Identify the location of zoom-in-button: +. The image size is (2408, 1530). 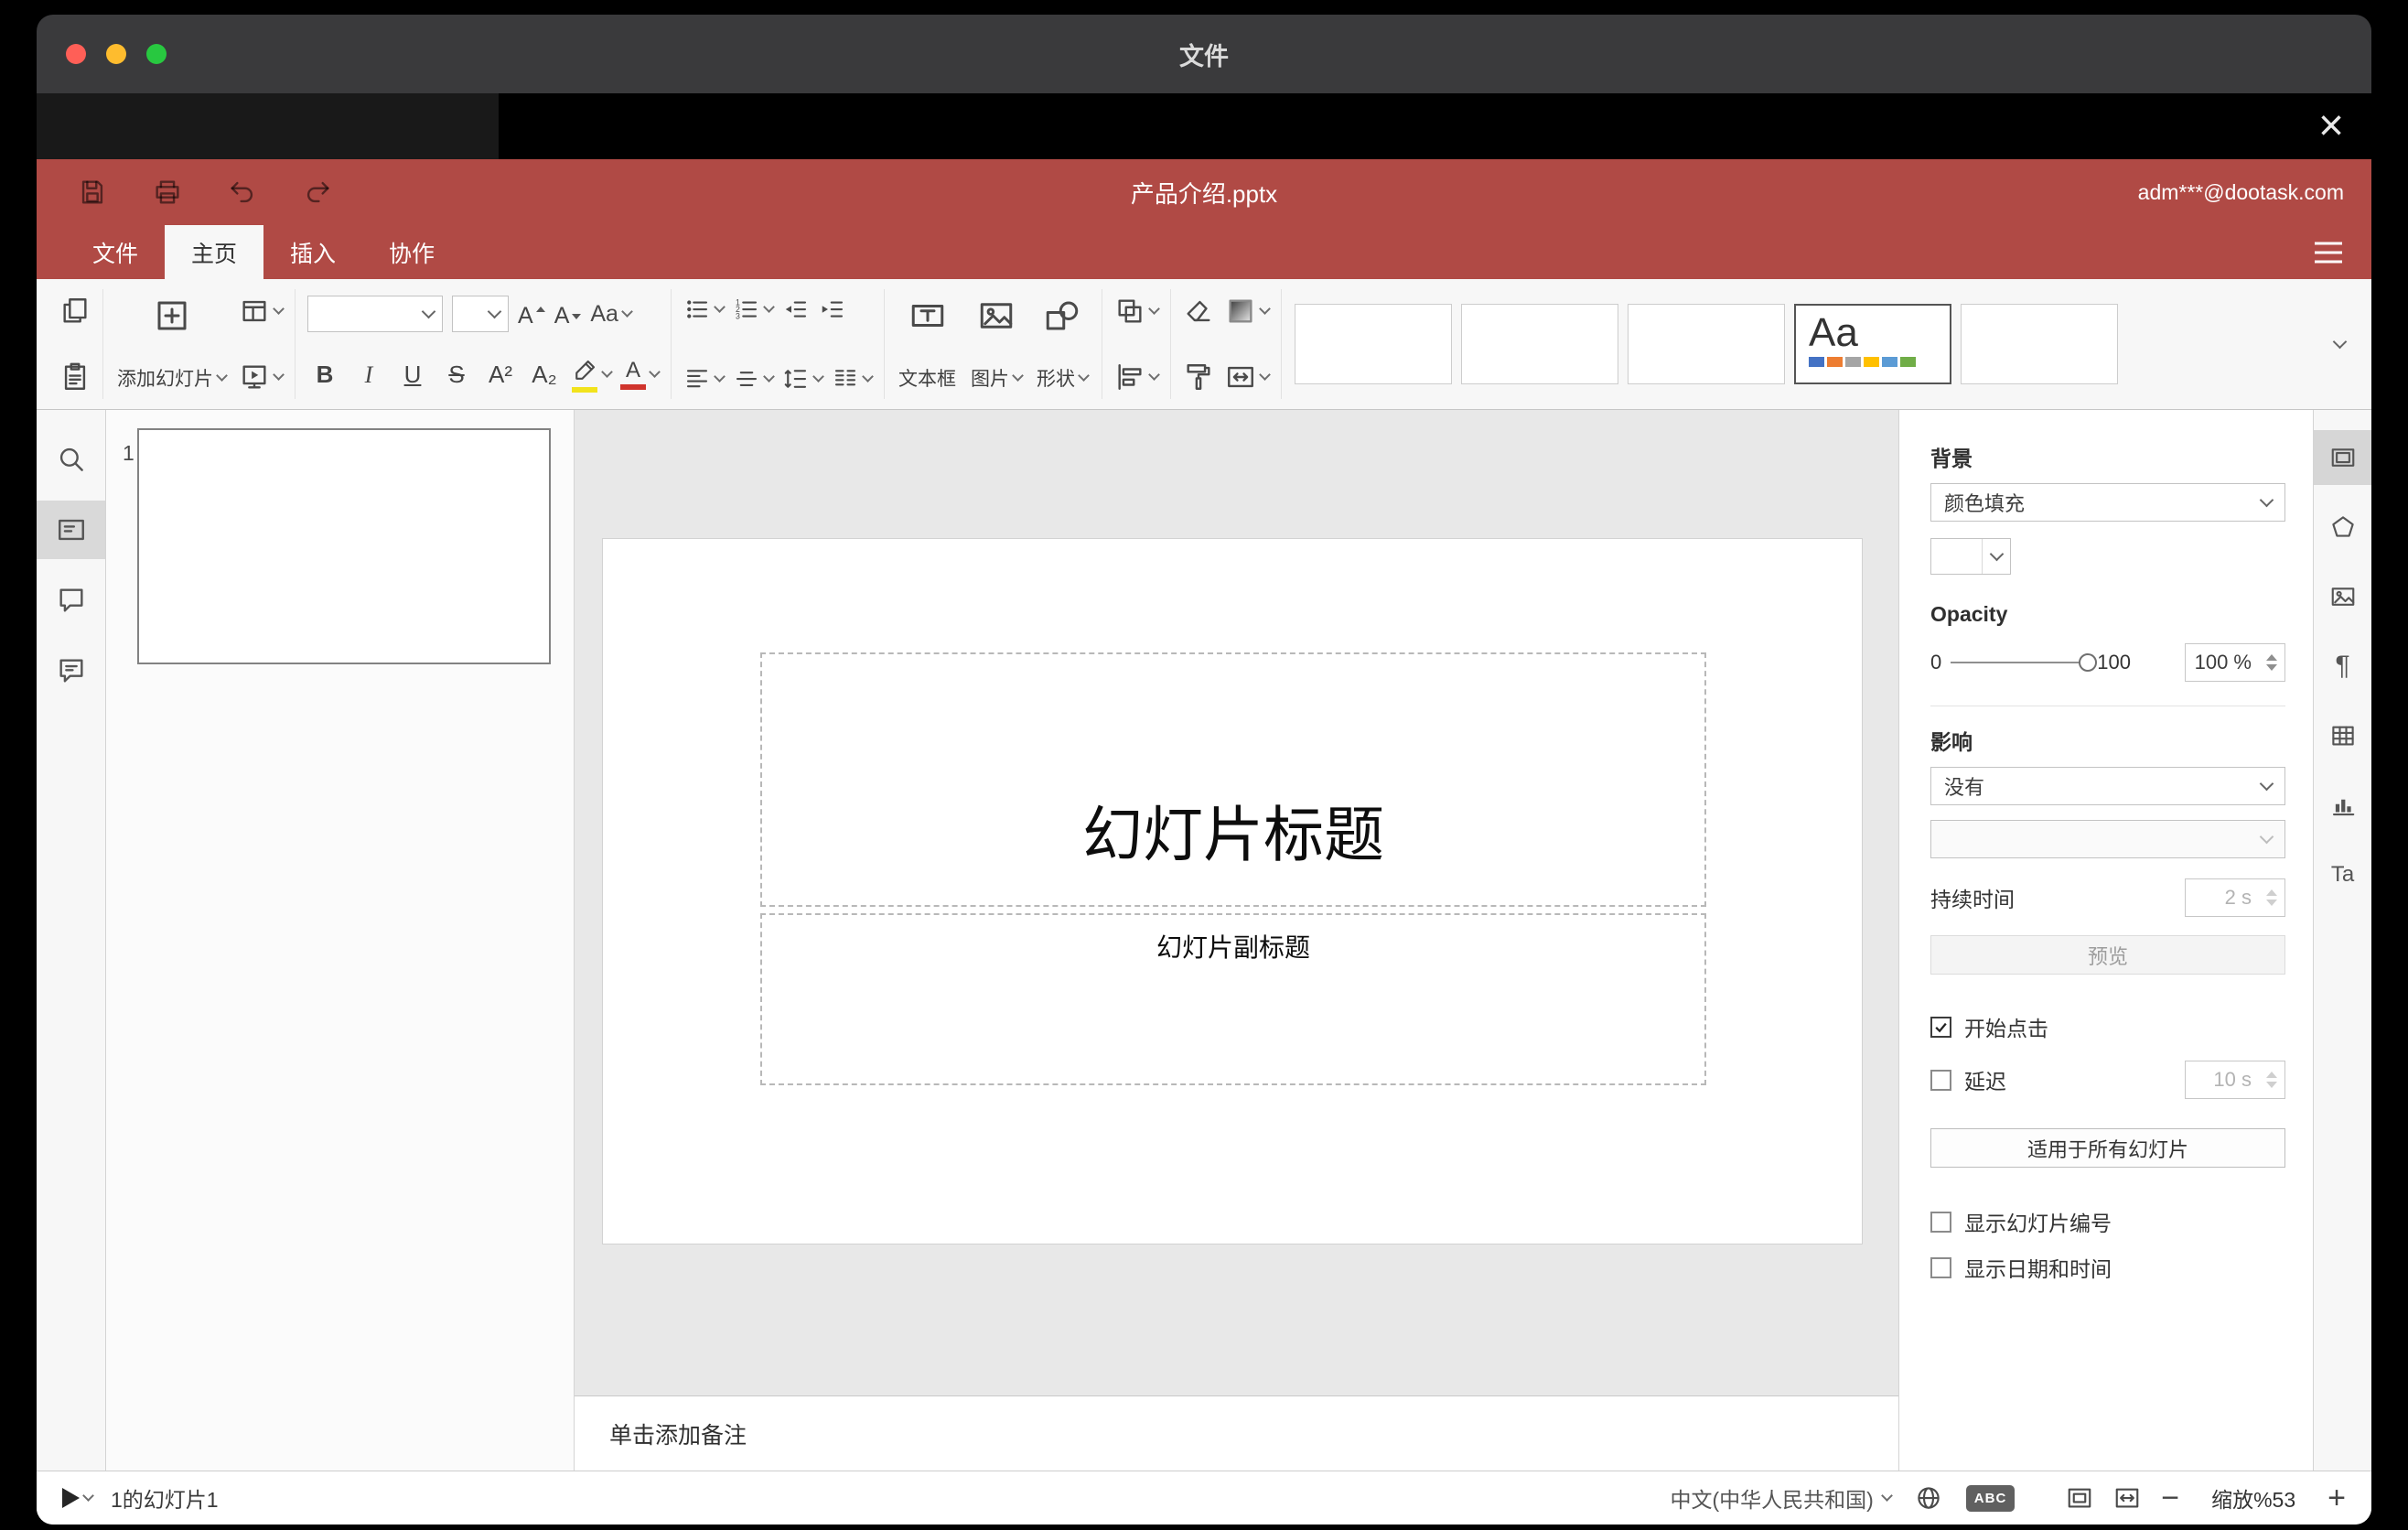
(2336, 1498).